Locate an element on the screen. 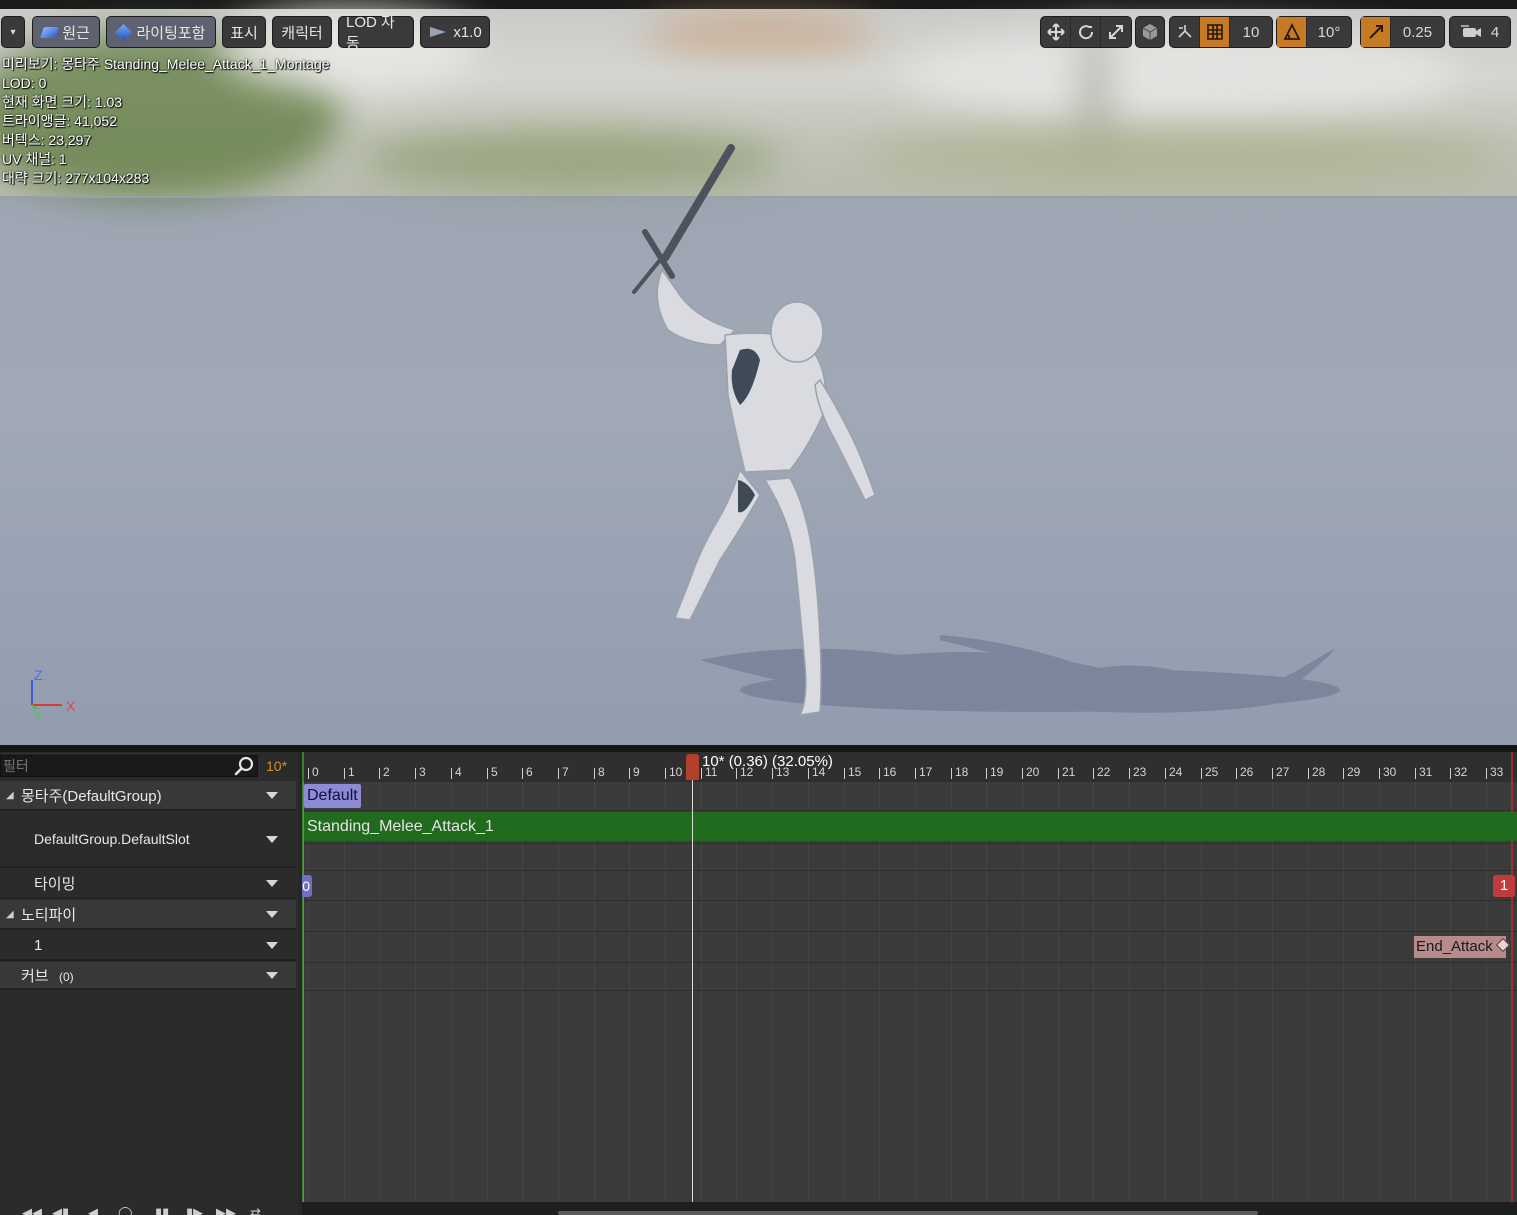 Image resolution: width=1517 pixels, height=1215 pixels. filter-row: 10* is located at coordinates (149, 766).